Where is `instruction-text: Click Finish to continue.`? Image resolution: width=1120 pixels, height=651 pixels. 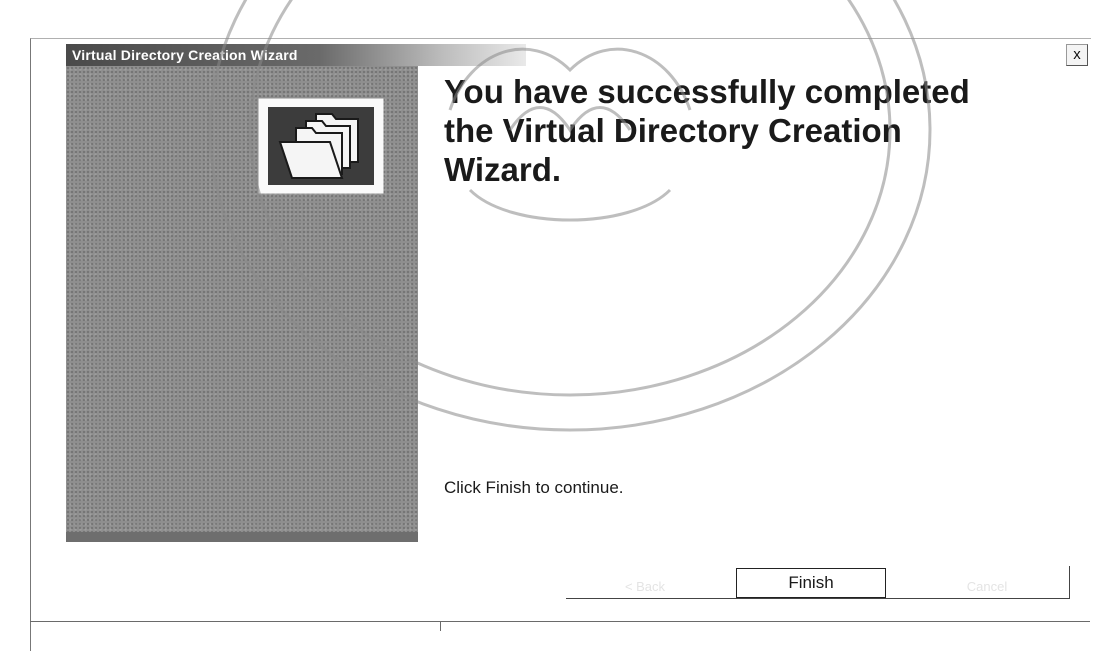 instruction-text: Click Finish to continue. is located at coordinates (534, 487).